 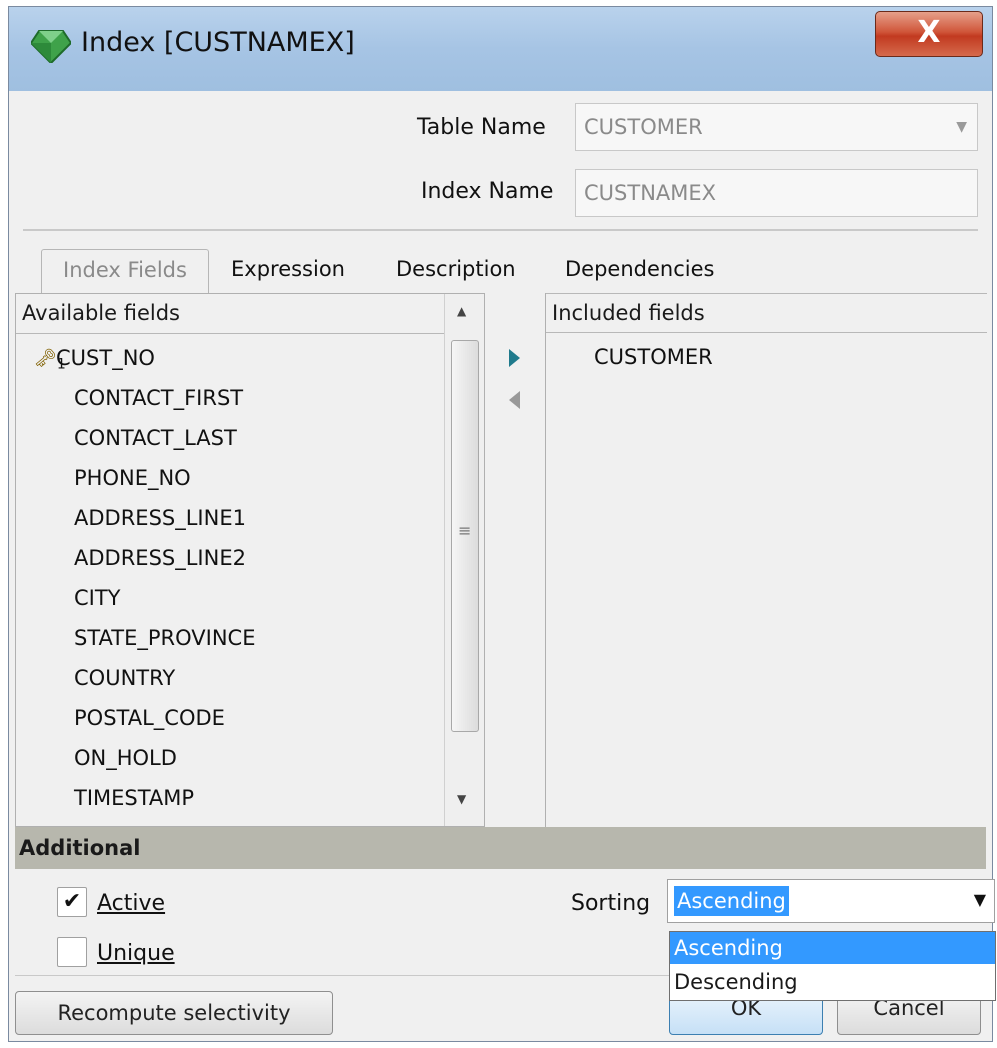 I want to click on list-item: CUSTOMER, so click(x=653, y=357).